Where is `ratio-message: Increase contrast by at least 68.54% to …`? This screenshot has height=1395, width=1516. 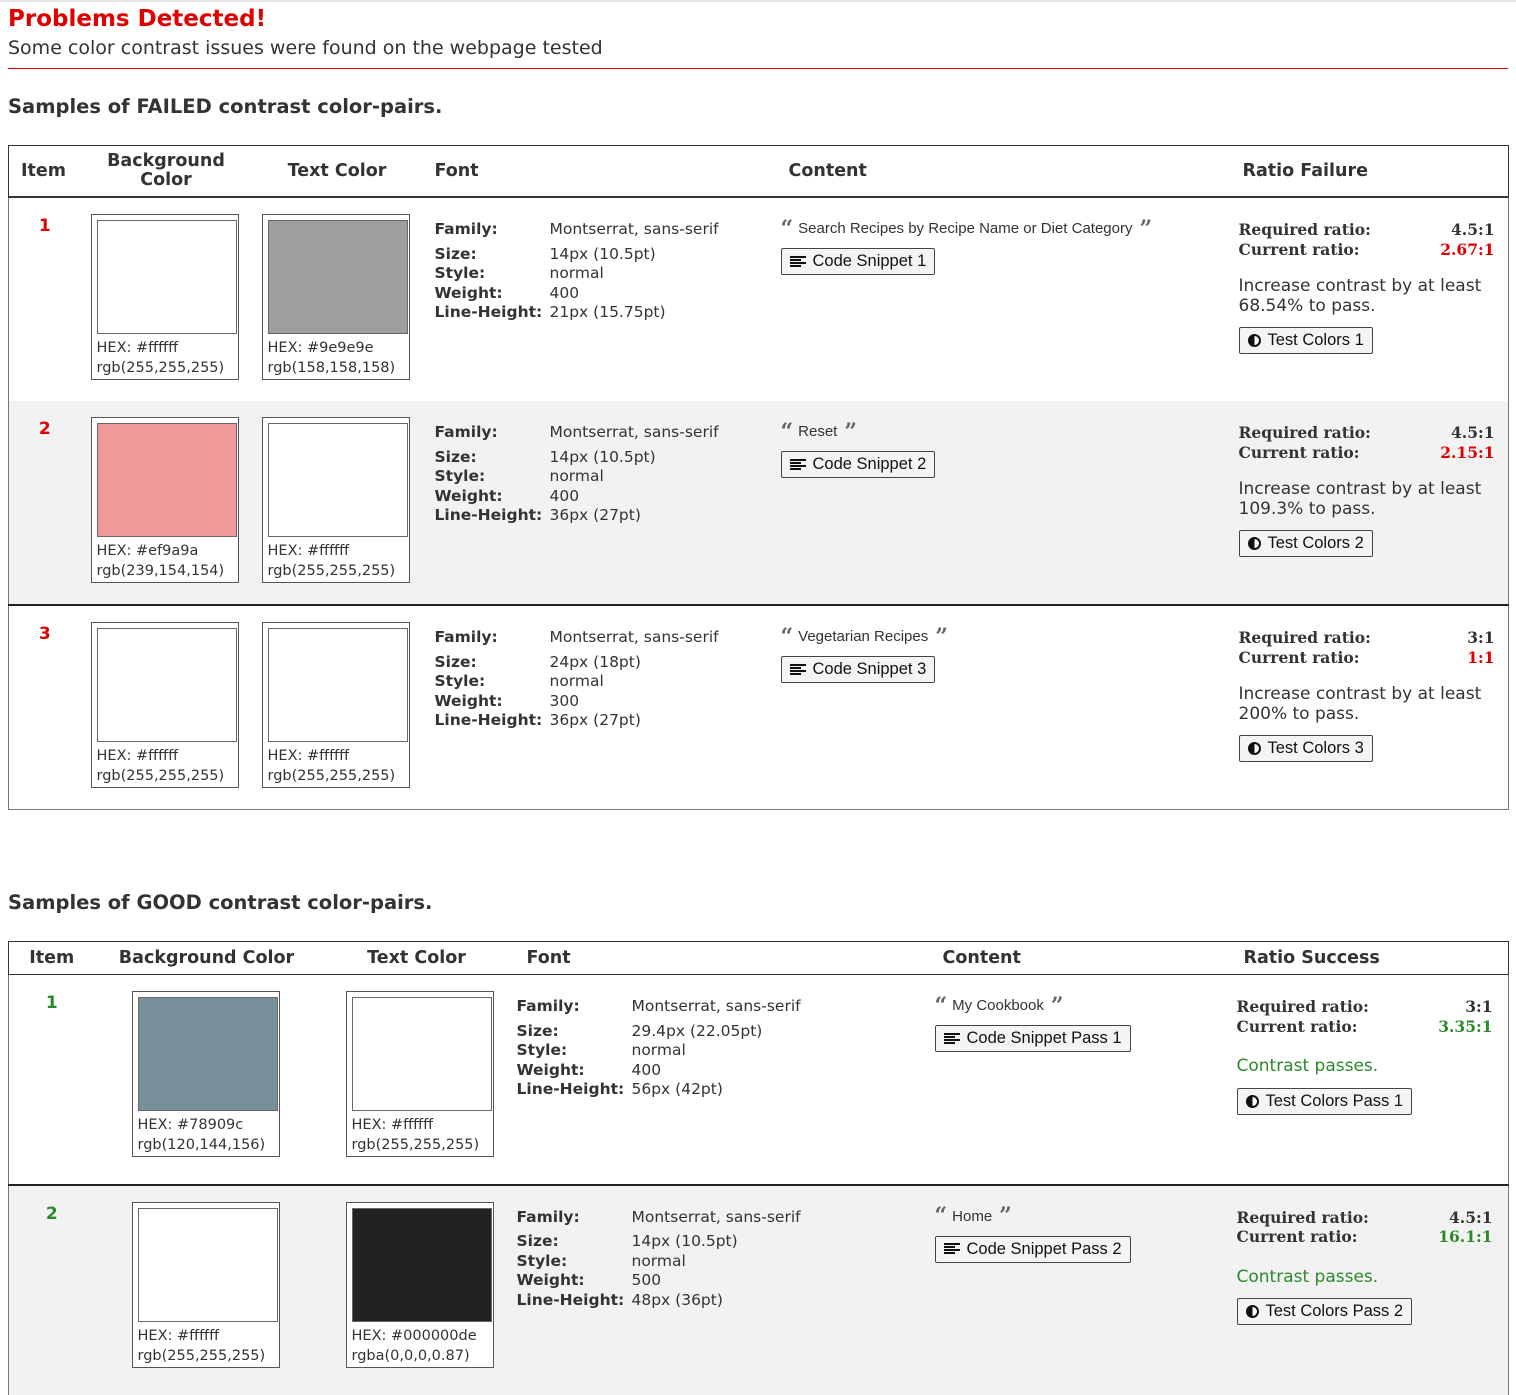
ratio-message: Increase contrast by at least 68.54% to … is located at coordinates (1360, 296).